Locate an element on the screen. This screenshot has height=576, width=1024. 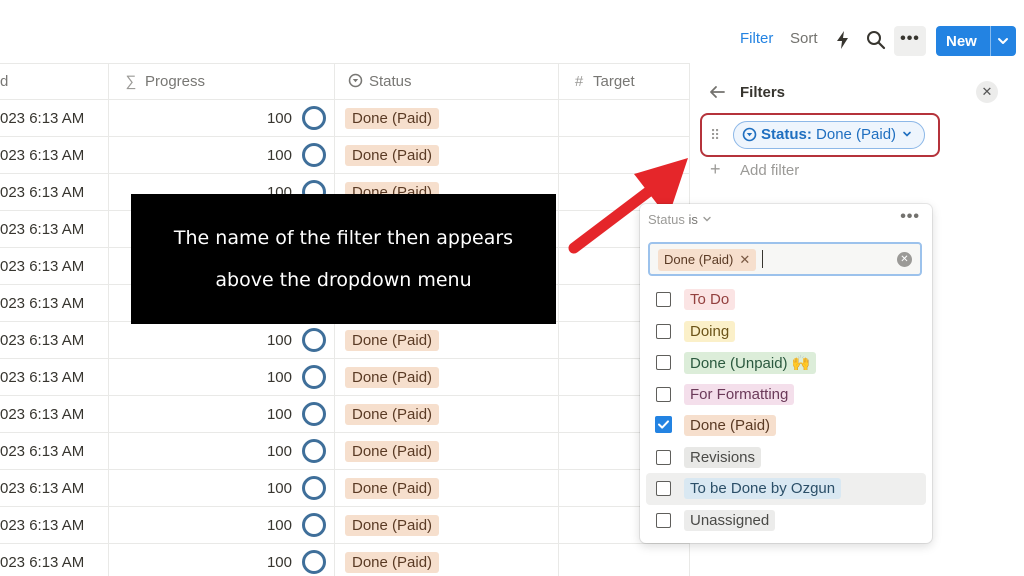
status-option: For Formatting is located at coordinates (786, 395).